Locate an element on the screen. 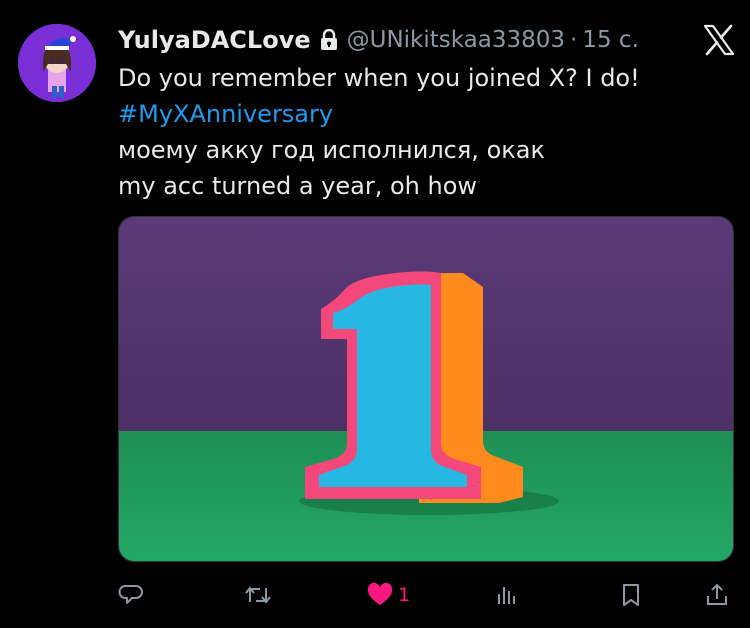 The height and width of the screenshot is (628, 750). views-button is located at coordinates (507, 595).